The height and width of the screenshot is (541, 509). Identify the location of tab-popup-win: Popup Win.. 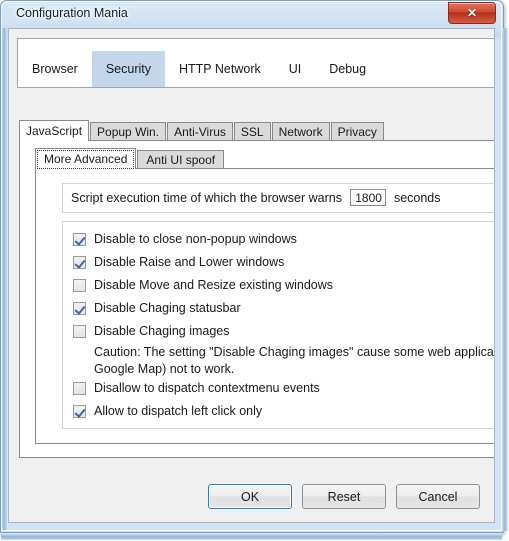
(128, 131).